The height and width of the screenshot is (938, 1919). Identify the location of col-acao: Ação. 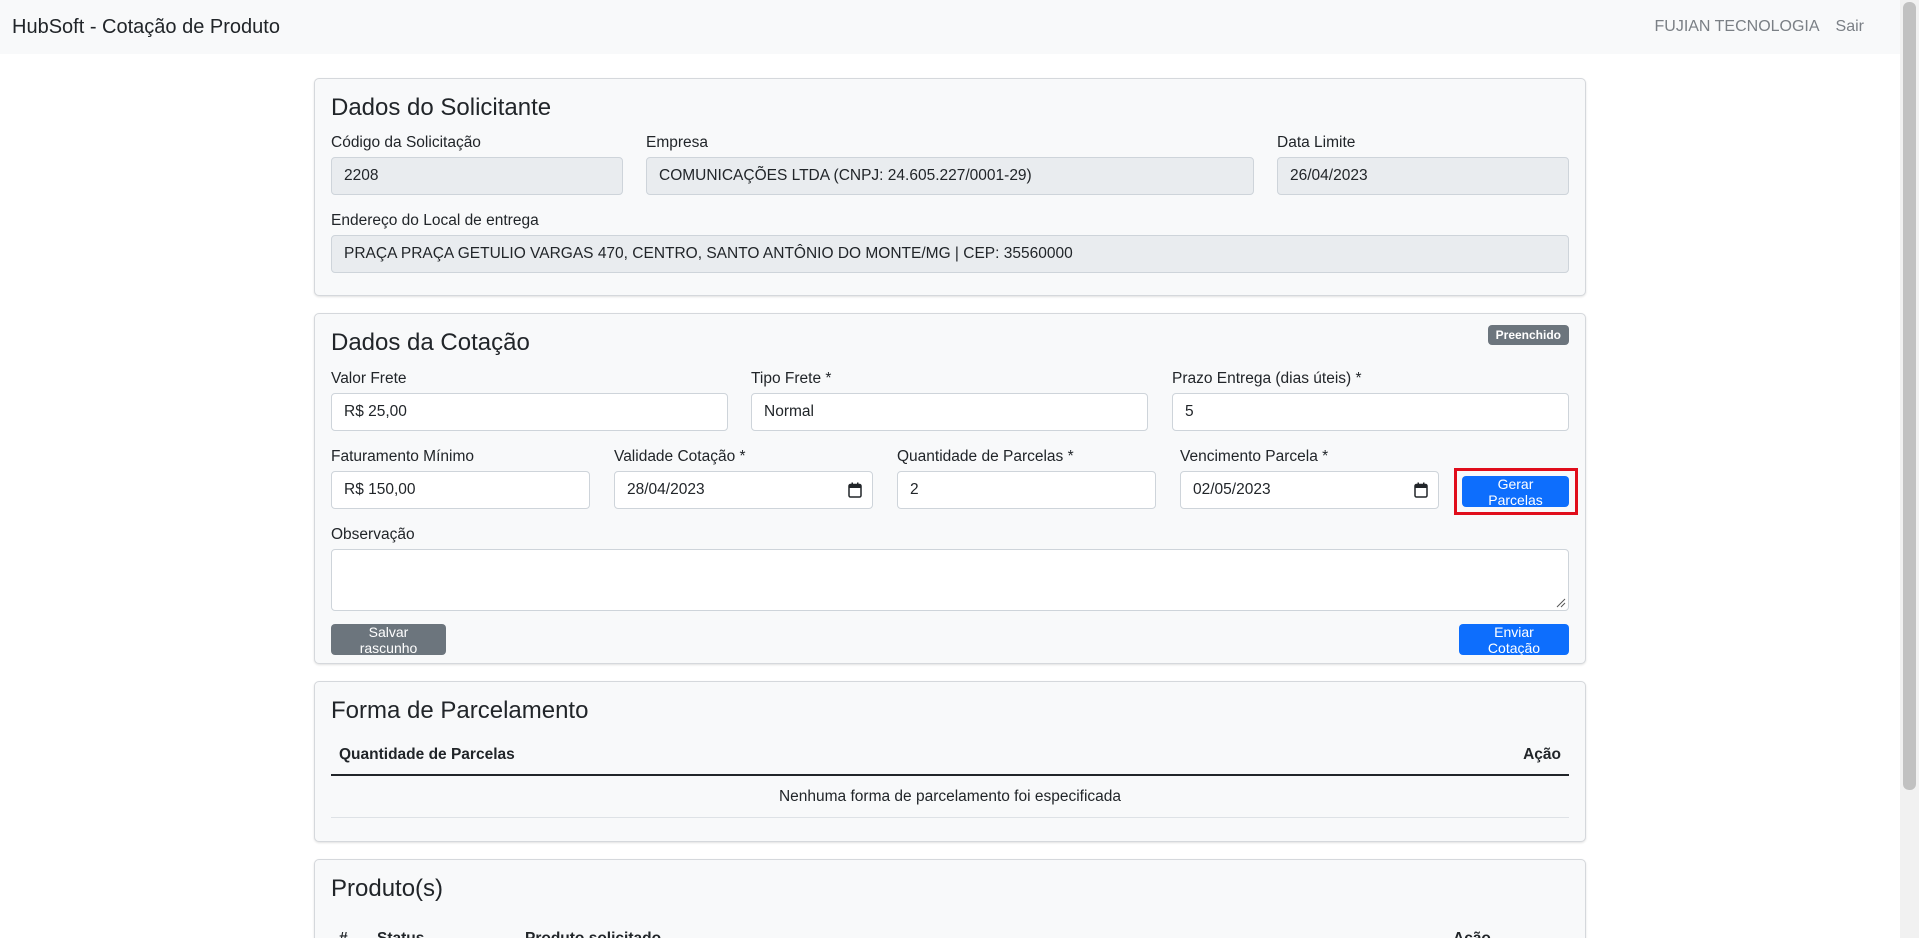
(1542, 754).